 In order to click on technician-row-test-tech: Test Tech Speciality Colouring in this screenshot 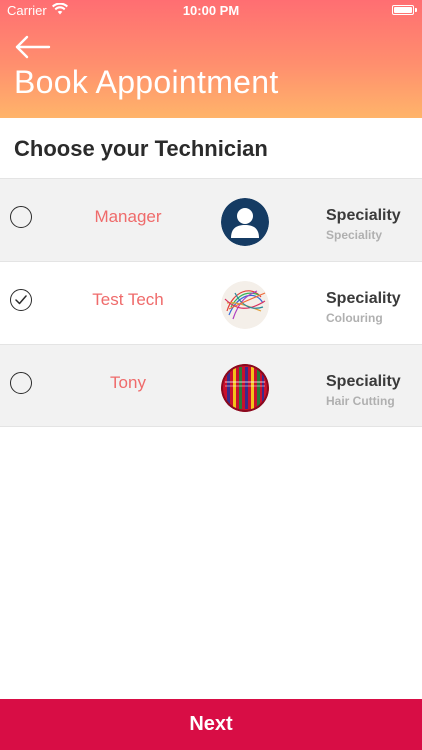, I will do `click(211, 302)`.